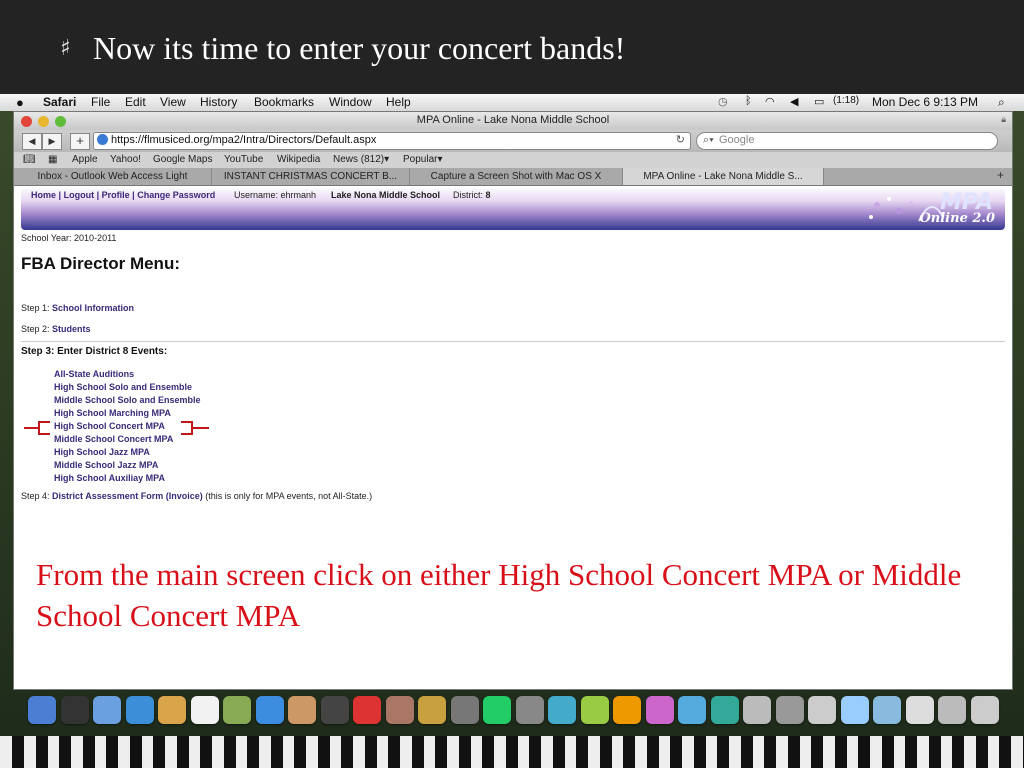 The width and height of the screenshot is (1024, 768). What do you see at coordinates (112, 413) in the screenshot?
I see `event-hs-marching-mpa: High School Marching MPA` at bounding box center [112, 413].